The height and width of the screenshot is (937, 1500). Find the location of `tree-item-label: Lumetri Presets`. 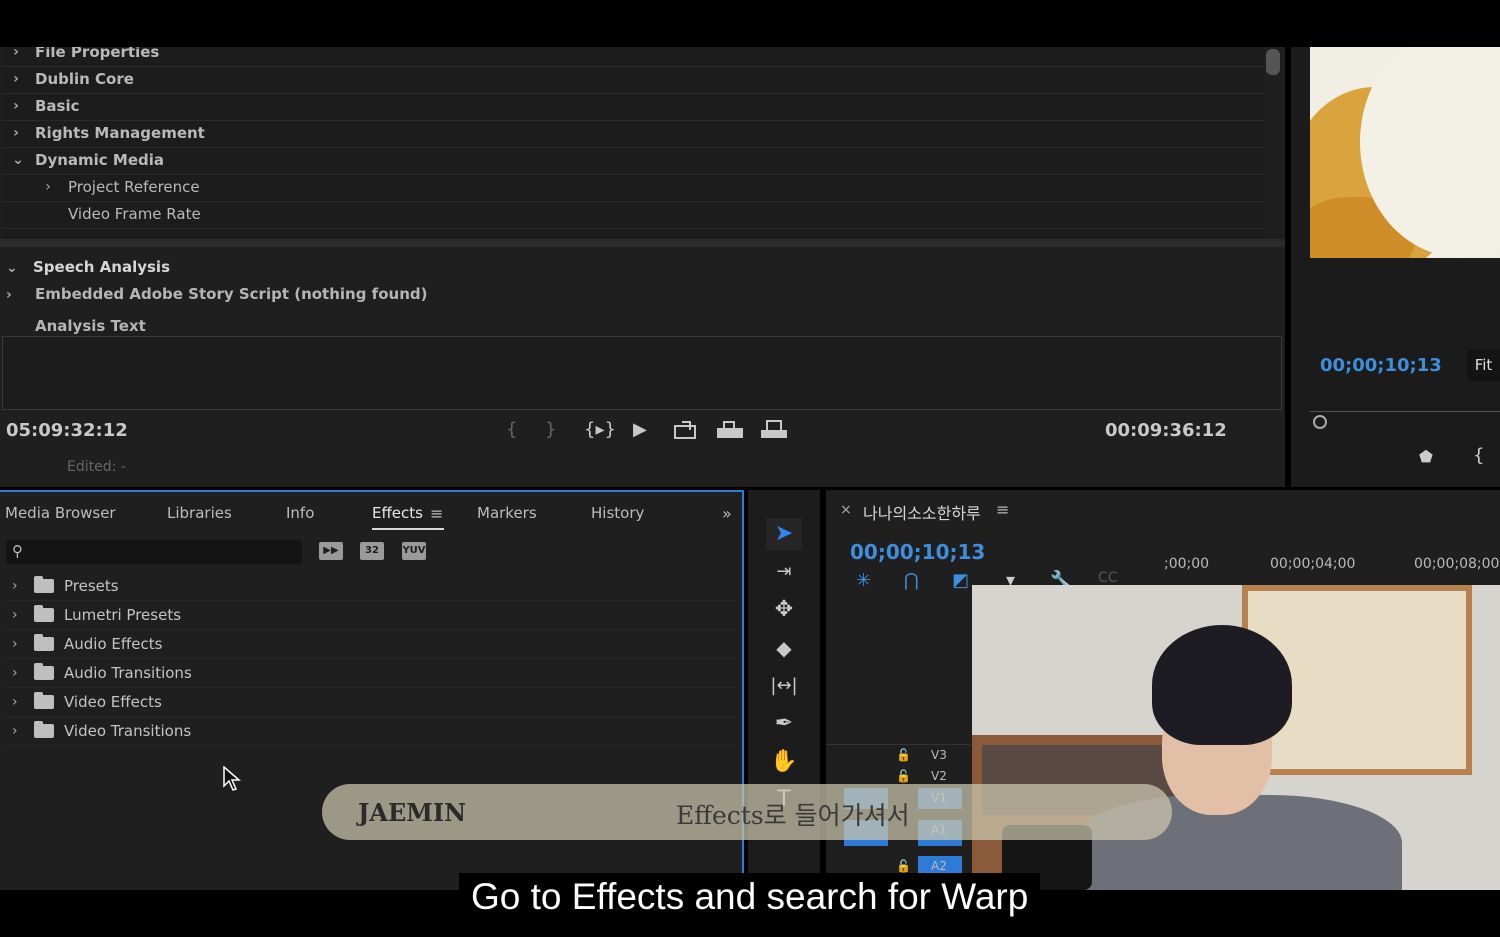

tree-item-label: Lumetri Presets is located at coordinates (123, 615).